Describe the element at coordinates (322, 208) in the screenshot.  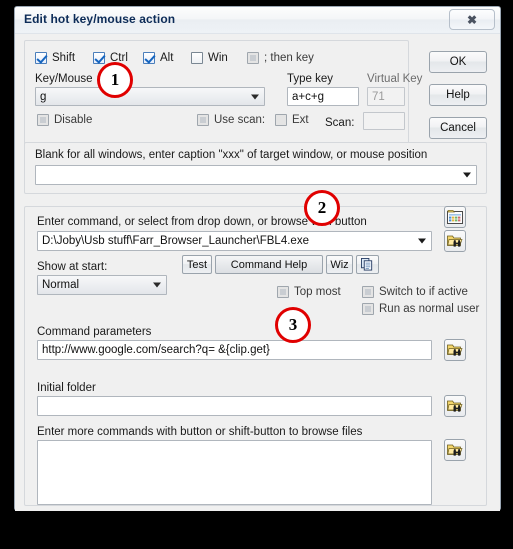
I see `annotation-marker-2: 2` at that location.